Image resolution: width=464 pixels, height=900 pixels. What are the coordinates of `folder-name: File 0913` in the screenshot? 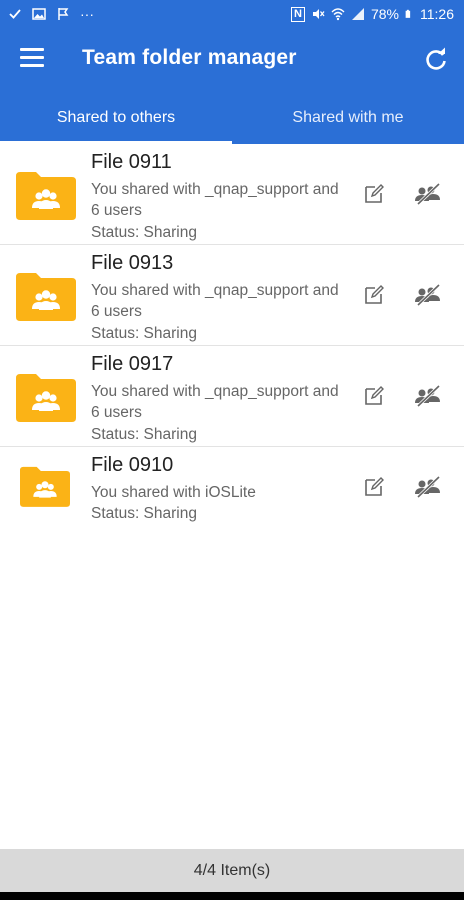 It's located at (132, 263).